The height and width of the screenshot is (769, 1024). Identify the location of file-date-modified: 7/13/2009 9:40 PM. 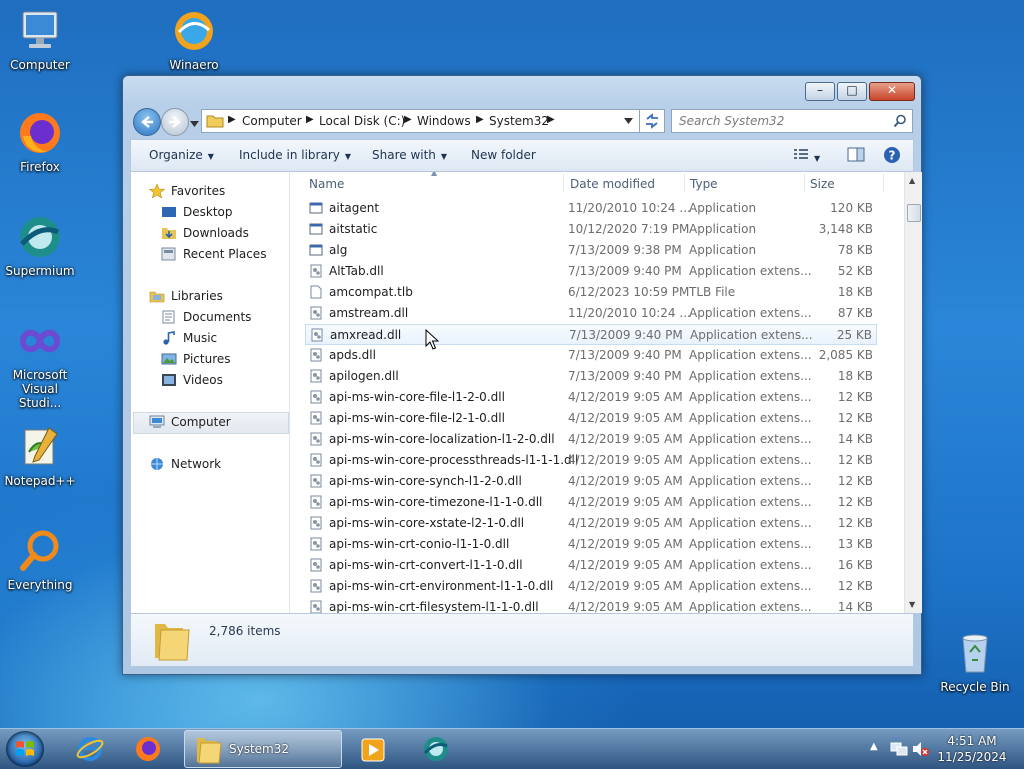
(626, 335).